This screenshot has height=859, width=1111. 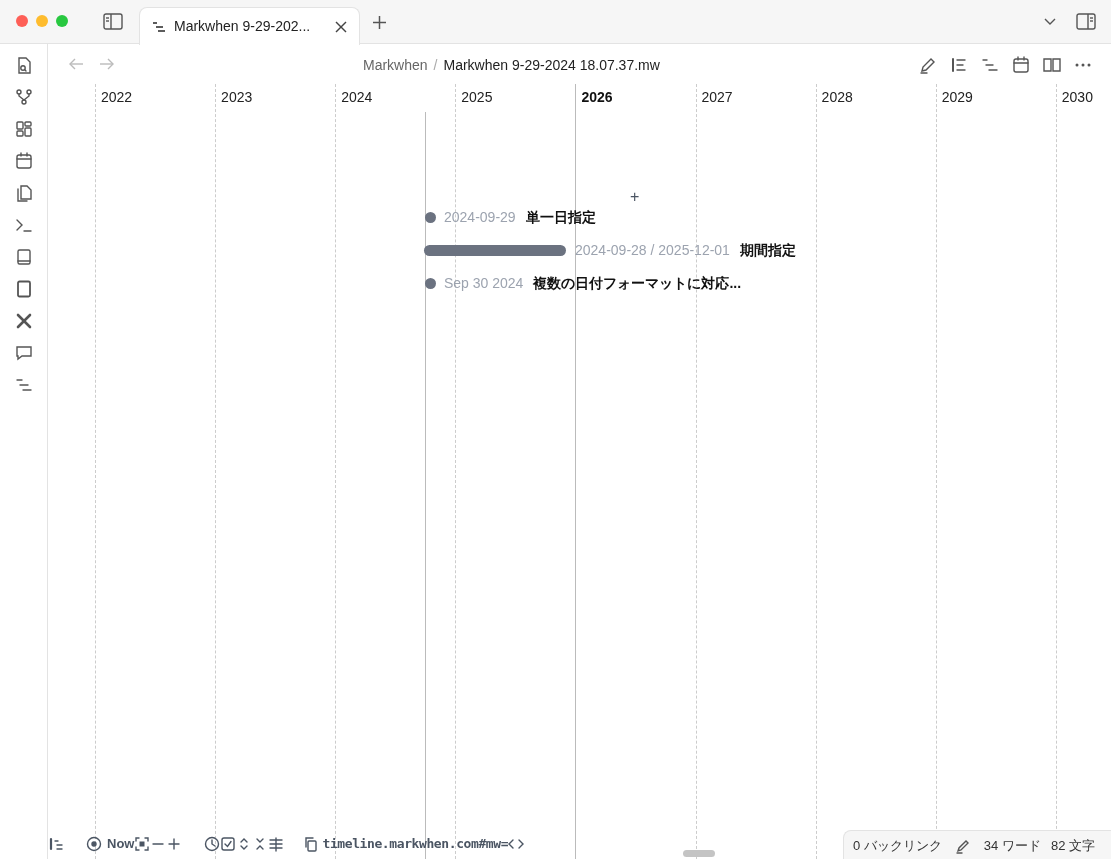 What do you see at coordinates (379, 22) in the screenshot?
I see `new-tab-icon` at bounding box center [379, 22].